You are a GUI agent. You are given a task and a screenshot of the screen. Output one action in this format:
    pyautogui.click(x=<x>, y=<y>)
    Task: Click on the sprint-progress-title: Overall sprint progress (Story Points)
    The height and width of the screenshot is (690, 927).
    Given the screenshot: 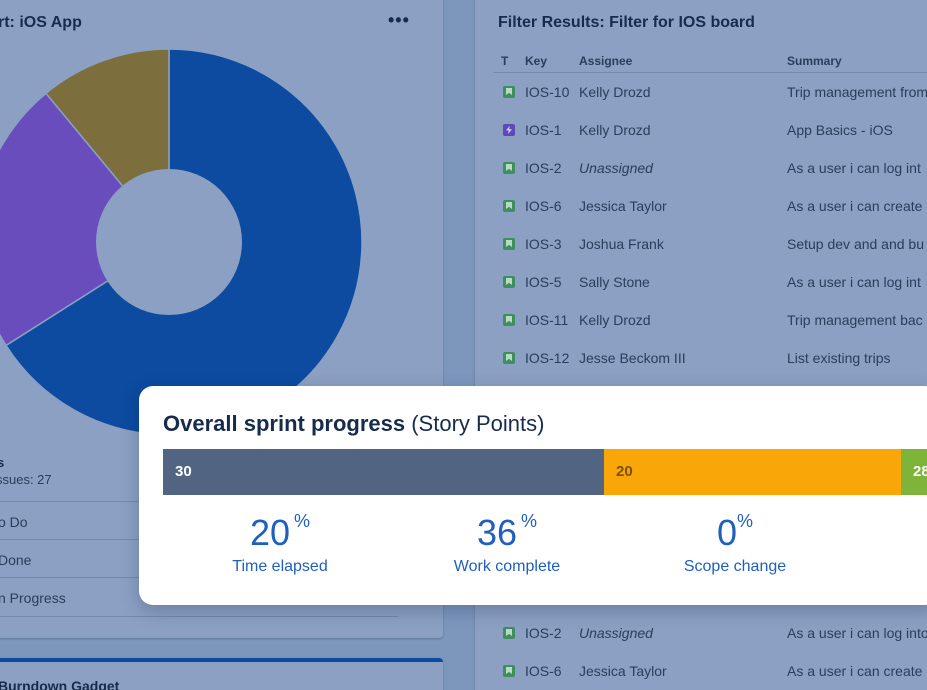 What is the action you would take?
    pyautogui.click(x=353, y=424)
    